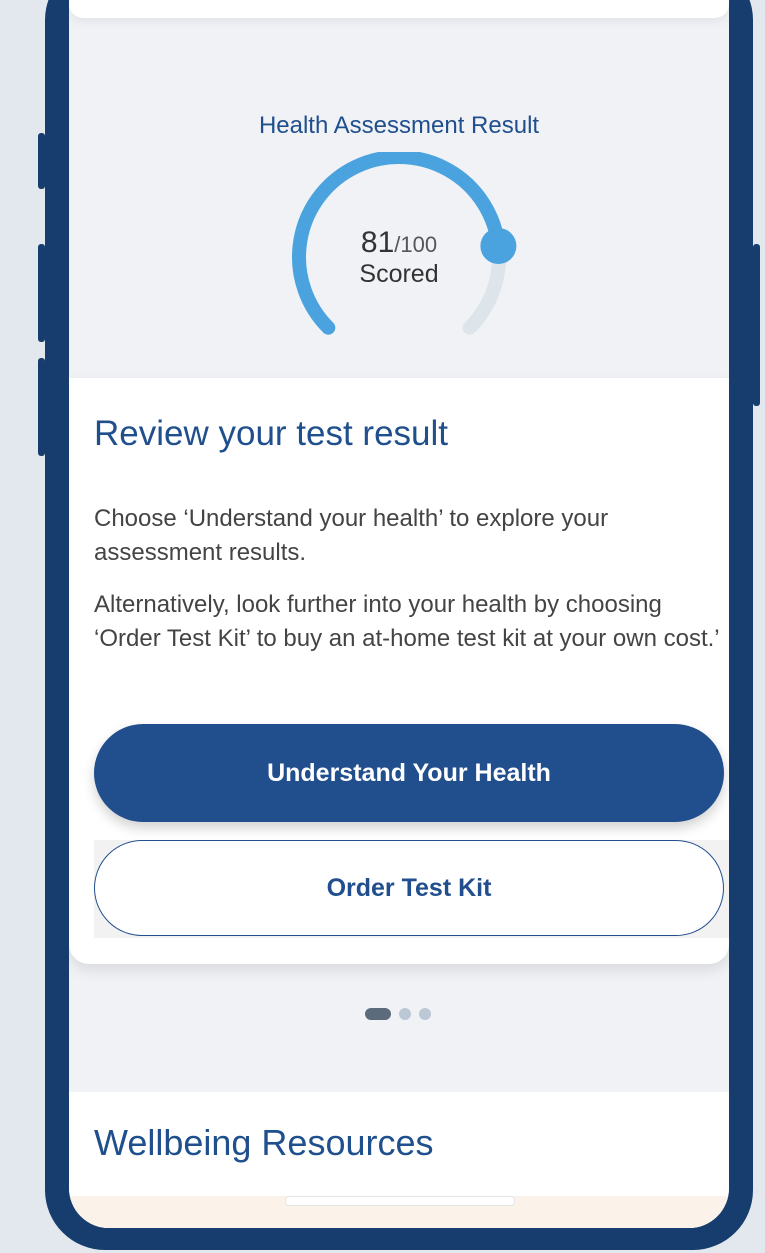 This screenshot has height=1253, width=765. Describe the element at coordinates (41, 407) in the screenshot. I see `phone-volume-down-button` at that location.